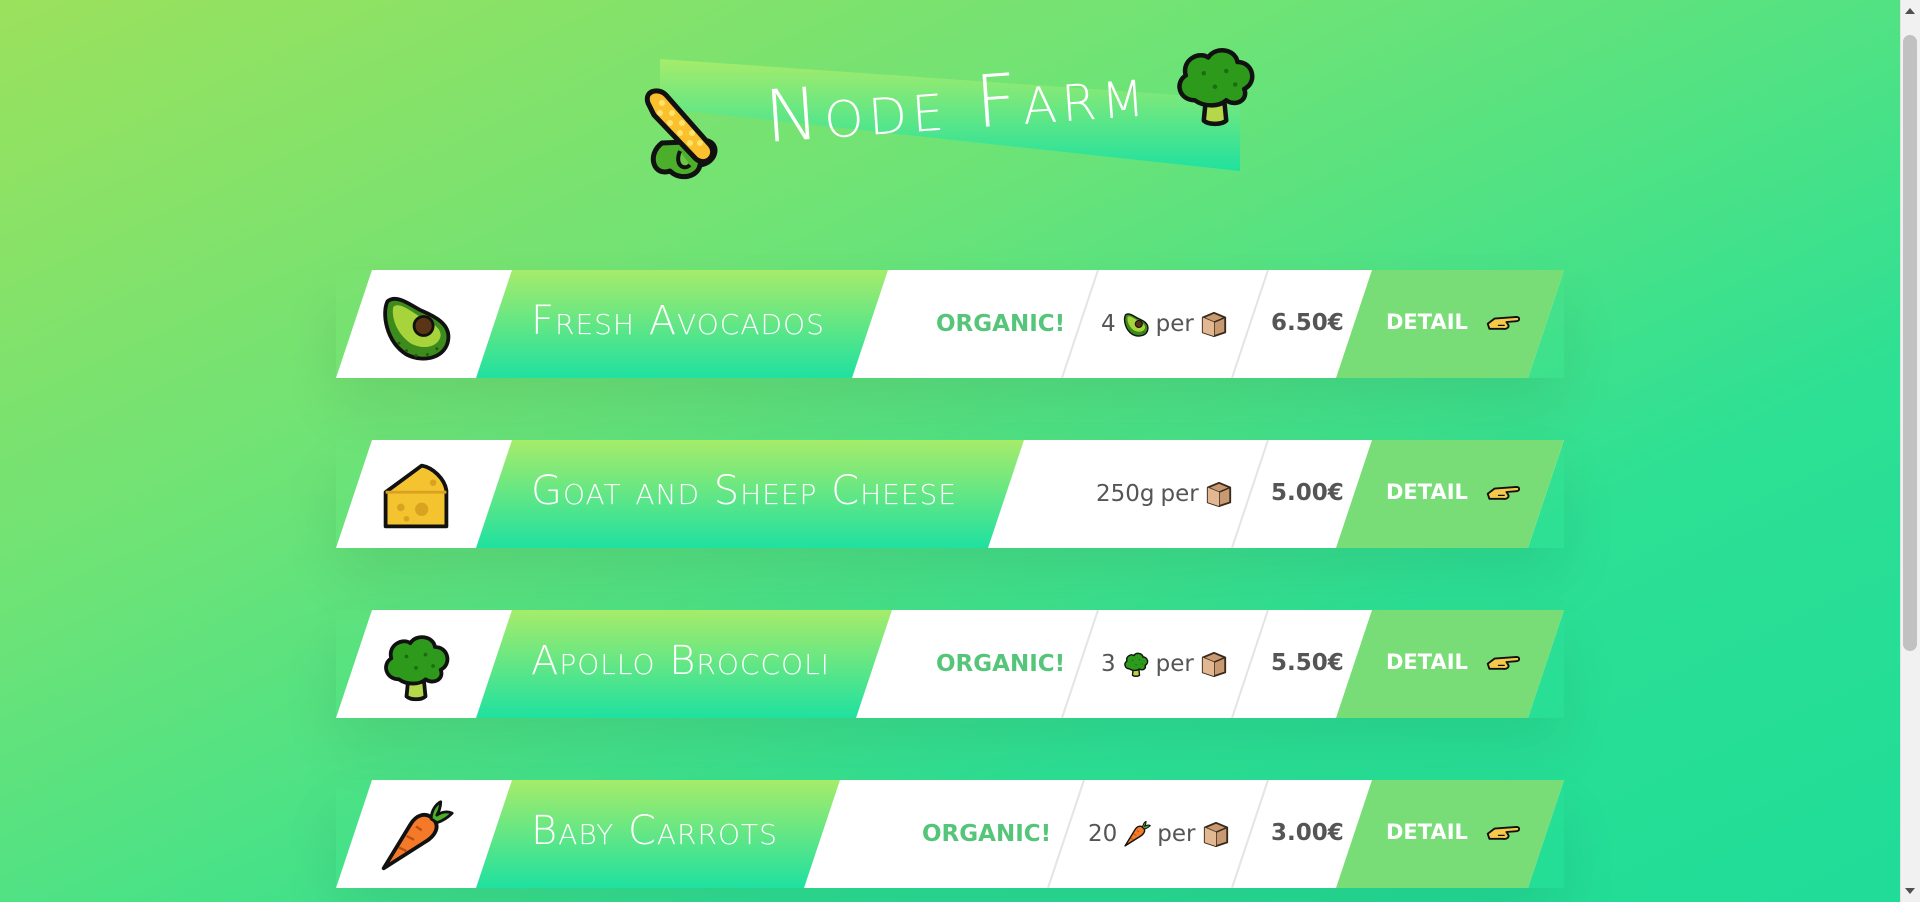 The image size is (1920, 902). Describe the element at coordinates (1125, 494) in the screenshot. I see `quantity-amount: 250g` at that location.